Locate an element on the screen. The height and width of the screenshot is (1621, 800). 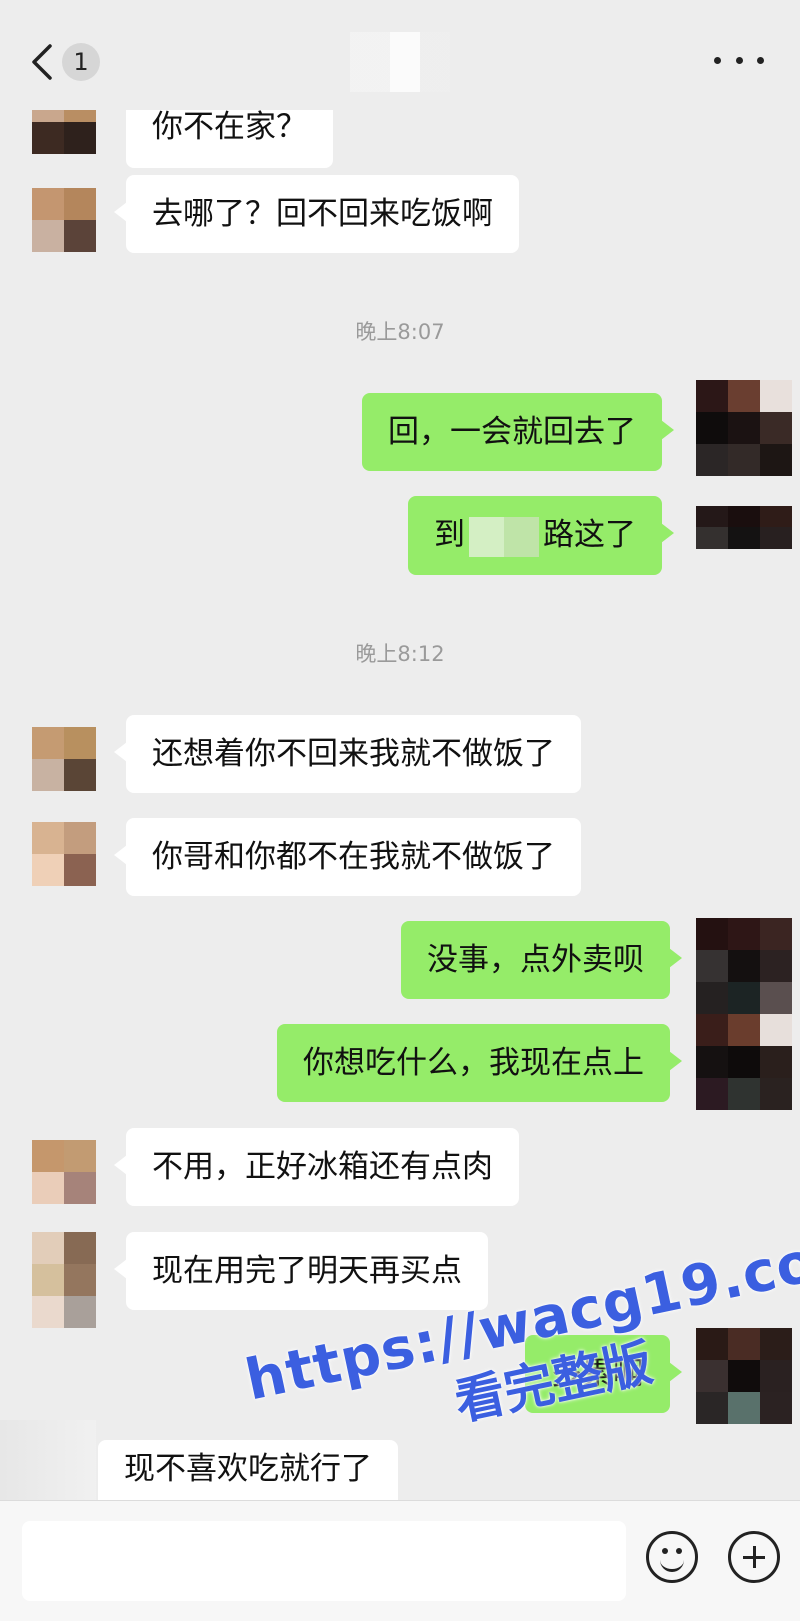
message-text: 回，一会就回去了 is located at coordinates (512, 432).